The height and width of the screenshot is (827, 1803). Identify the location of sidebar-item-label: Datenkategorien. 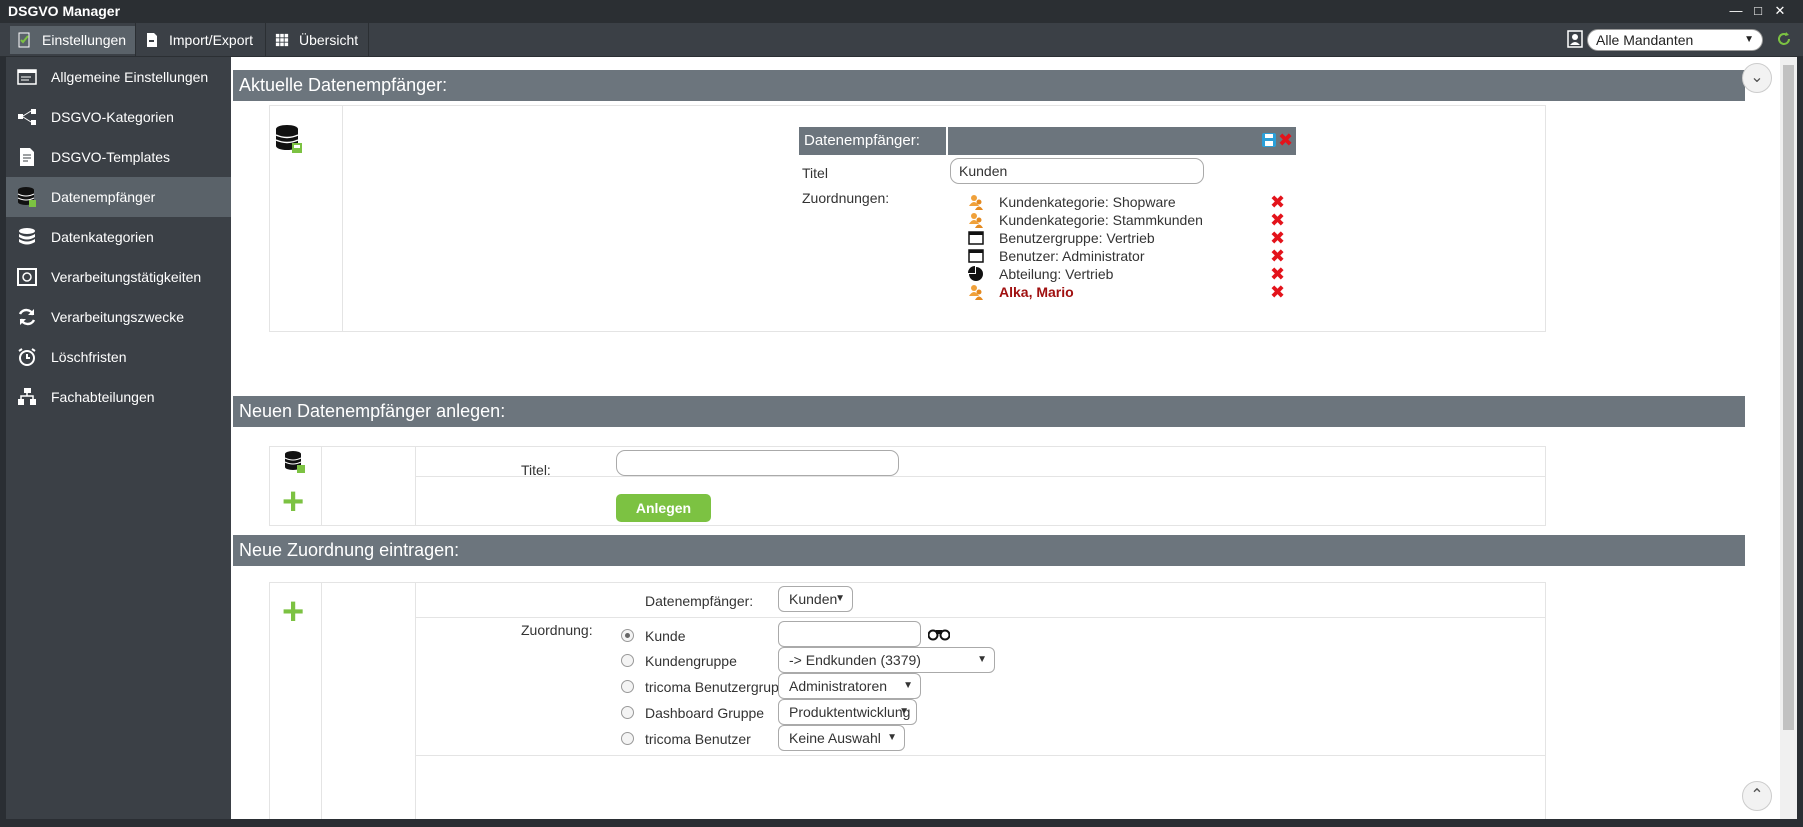
(102, 237).